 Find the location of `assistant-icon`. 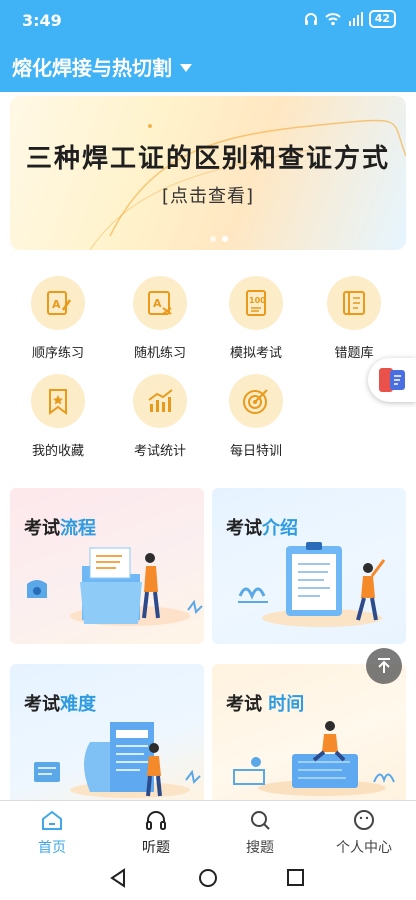

assistant-icon is located at coordinates (392, 380).